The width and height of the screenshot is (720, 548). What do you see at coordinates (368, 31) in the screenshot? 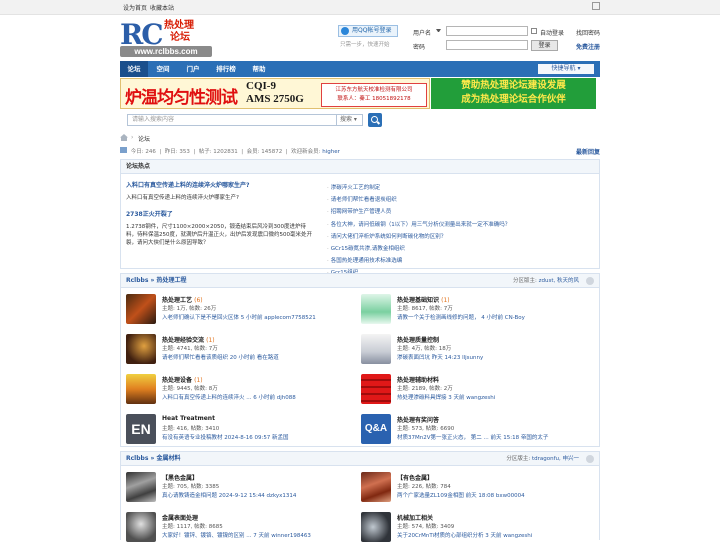
I see `qq-login-button: 用QQ帐号登录` at bounding box center [368, 31].